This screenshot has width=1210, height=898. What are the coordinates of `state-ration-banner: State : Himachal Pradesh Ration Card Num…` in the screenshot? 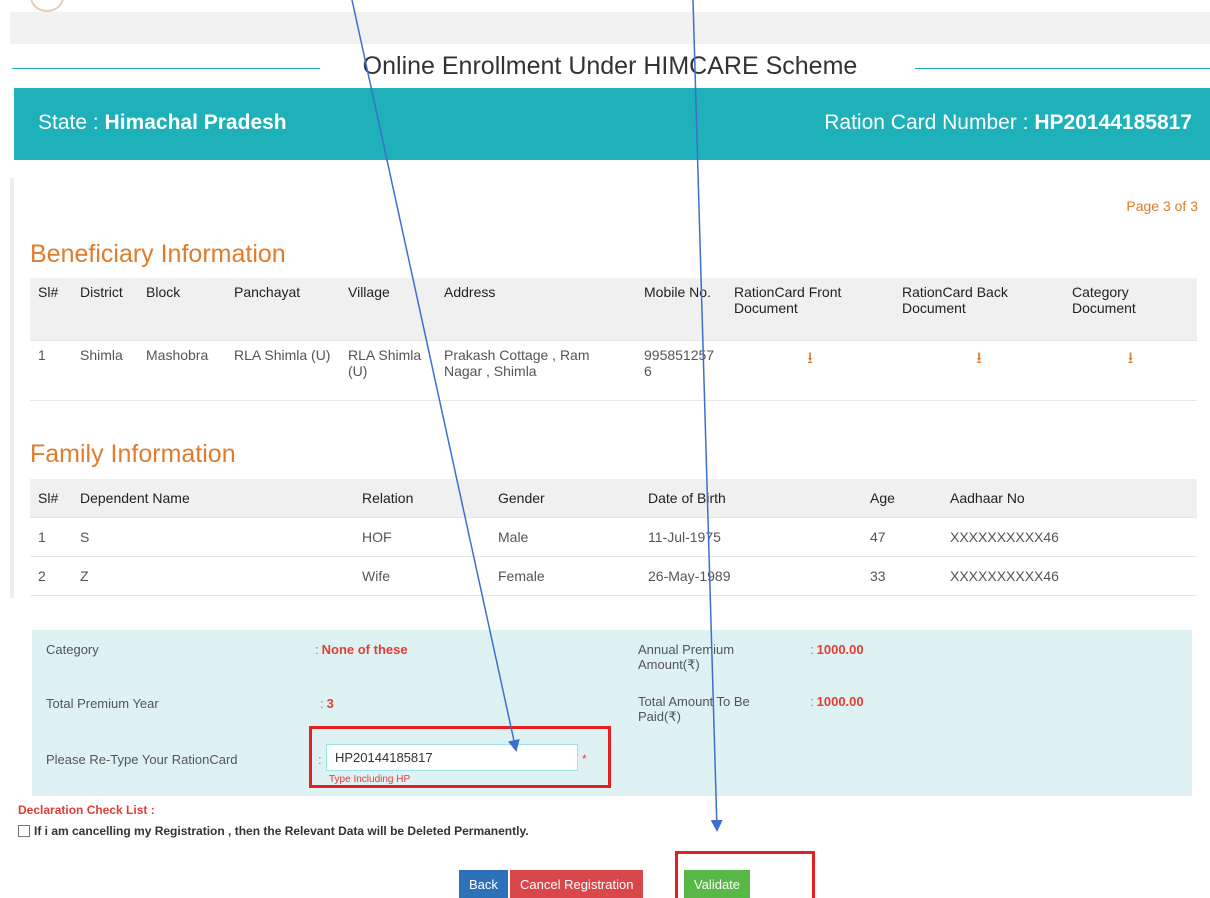 It's located at (612, 124).